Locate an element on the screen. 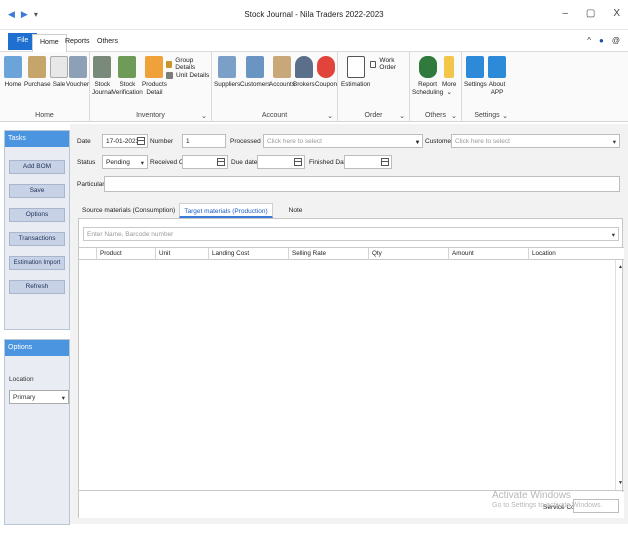 The image size is (628, 540). purchase-button: Purchase is located at coordinates (37, 72).